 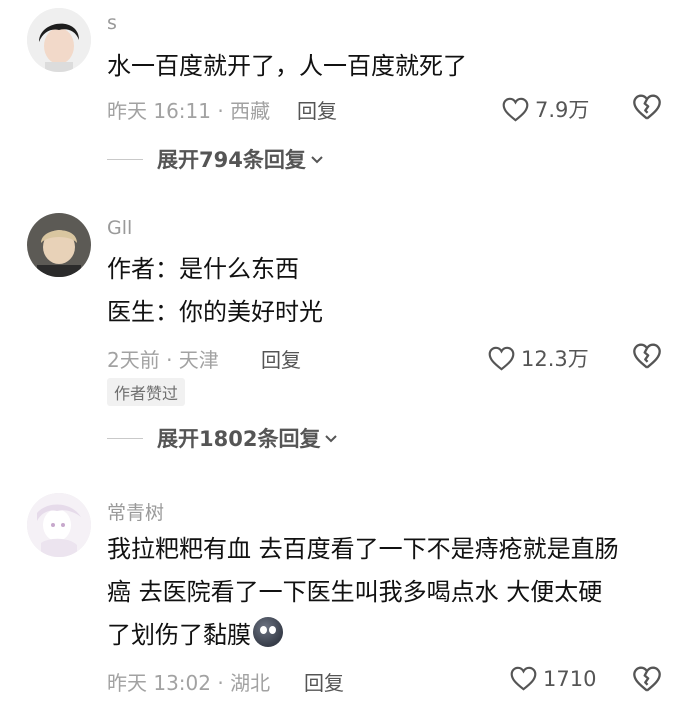 I want to click on comment-text: 我拉粑粑有血 去百度看了一下不是痔疮就是直肠, so click(x=363, y=549).